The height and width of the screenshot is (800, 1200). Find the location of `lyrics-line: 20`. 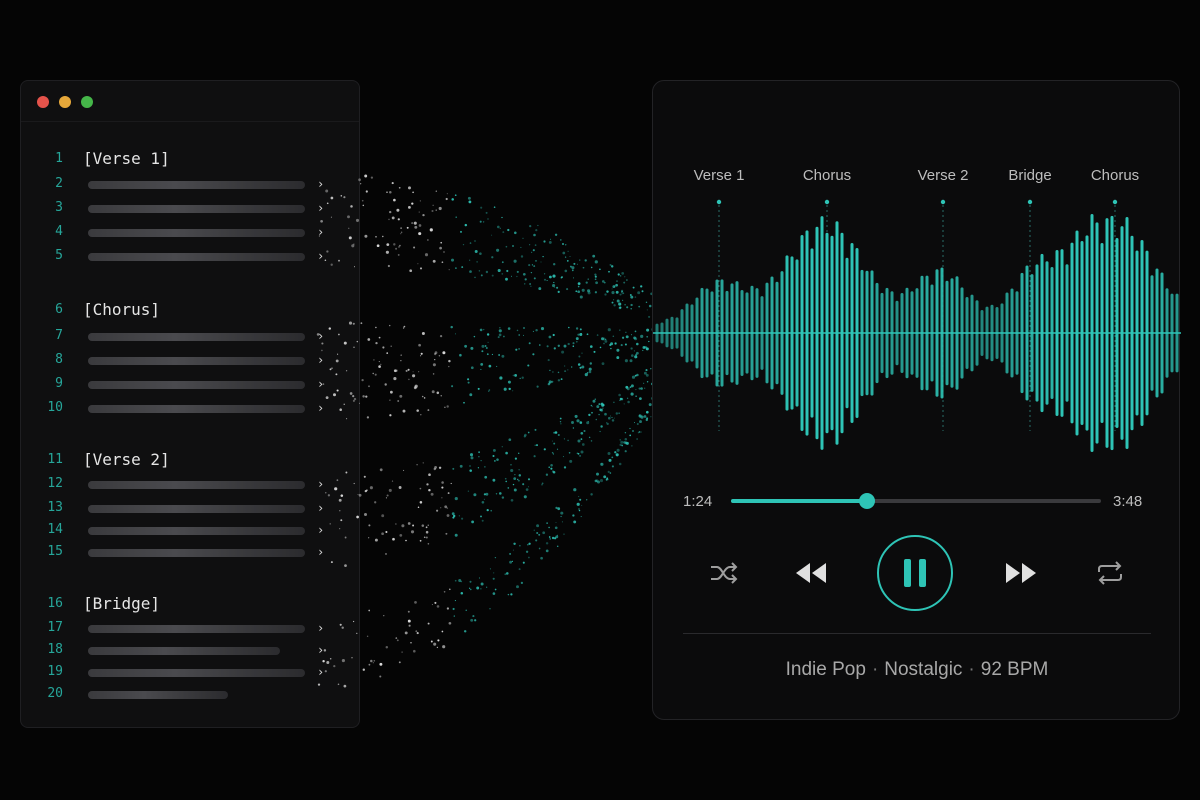

lyrics-line: 20 is located at coordinates (190, 694).